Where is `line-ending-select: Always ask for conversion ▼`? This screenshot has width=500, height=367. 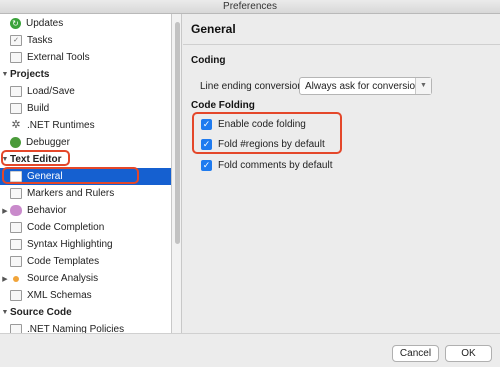 line-ending-select: Always ask for conversion ▼ is located at coordinates (365, 86).